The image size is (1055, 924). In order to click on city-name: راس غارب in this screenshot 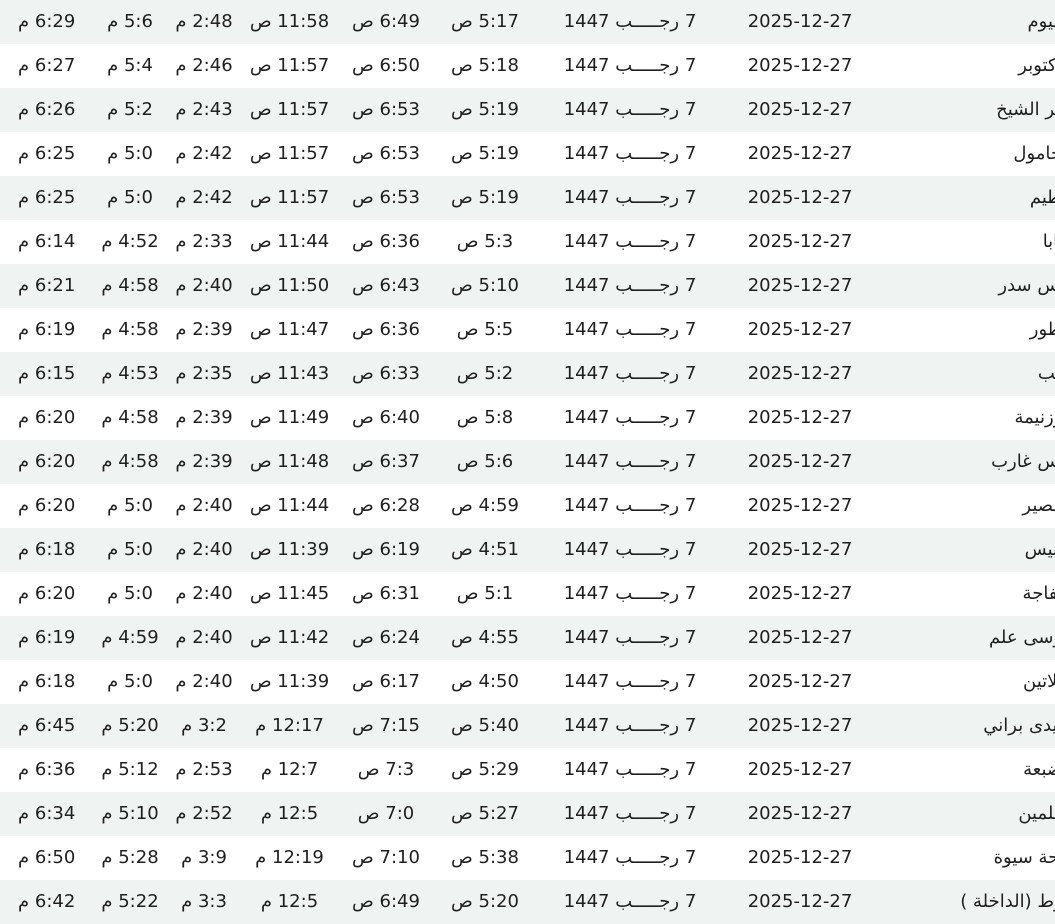, I will do `click(1023, 461)`.